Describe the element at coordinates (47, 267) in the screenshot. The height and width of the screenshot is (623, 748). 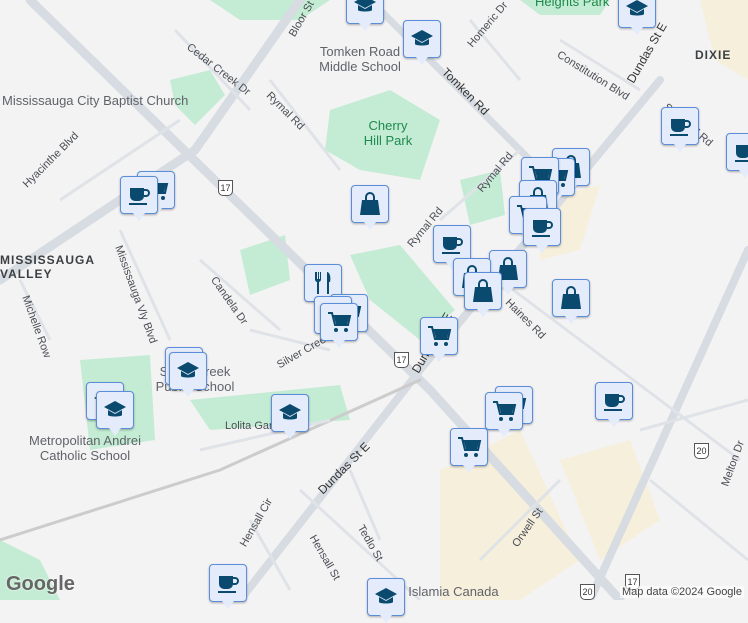
I see `area-label-mississauga-valley: MISSISSAUGA VALLEY` at that location.